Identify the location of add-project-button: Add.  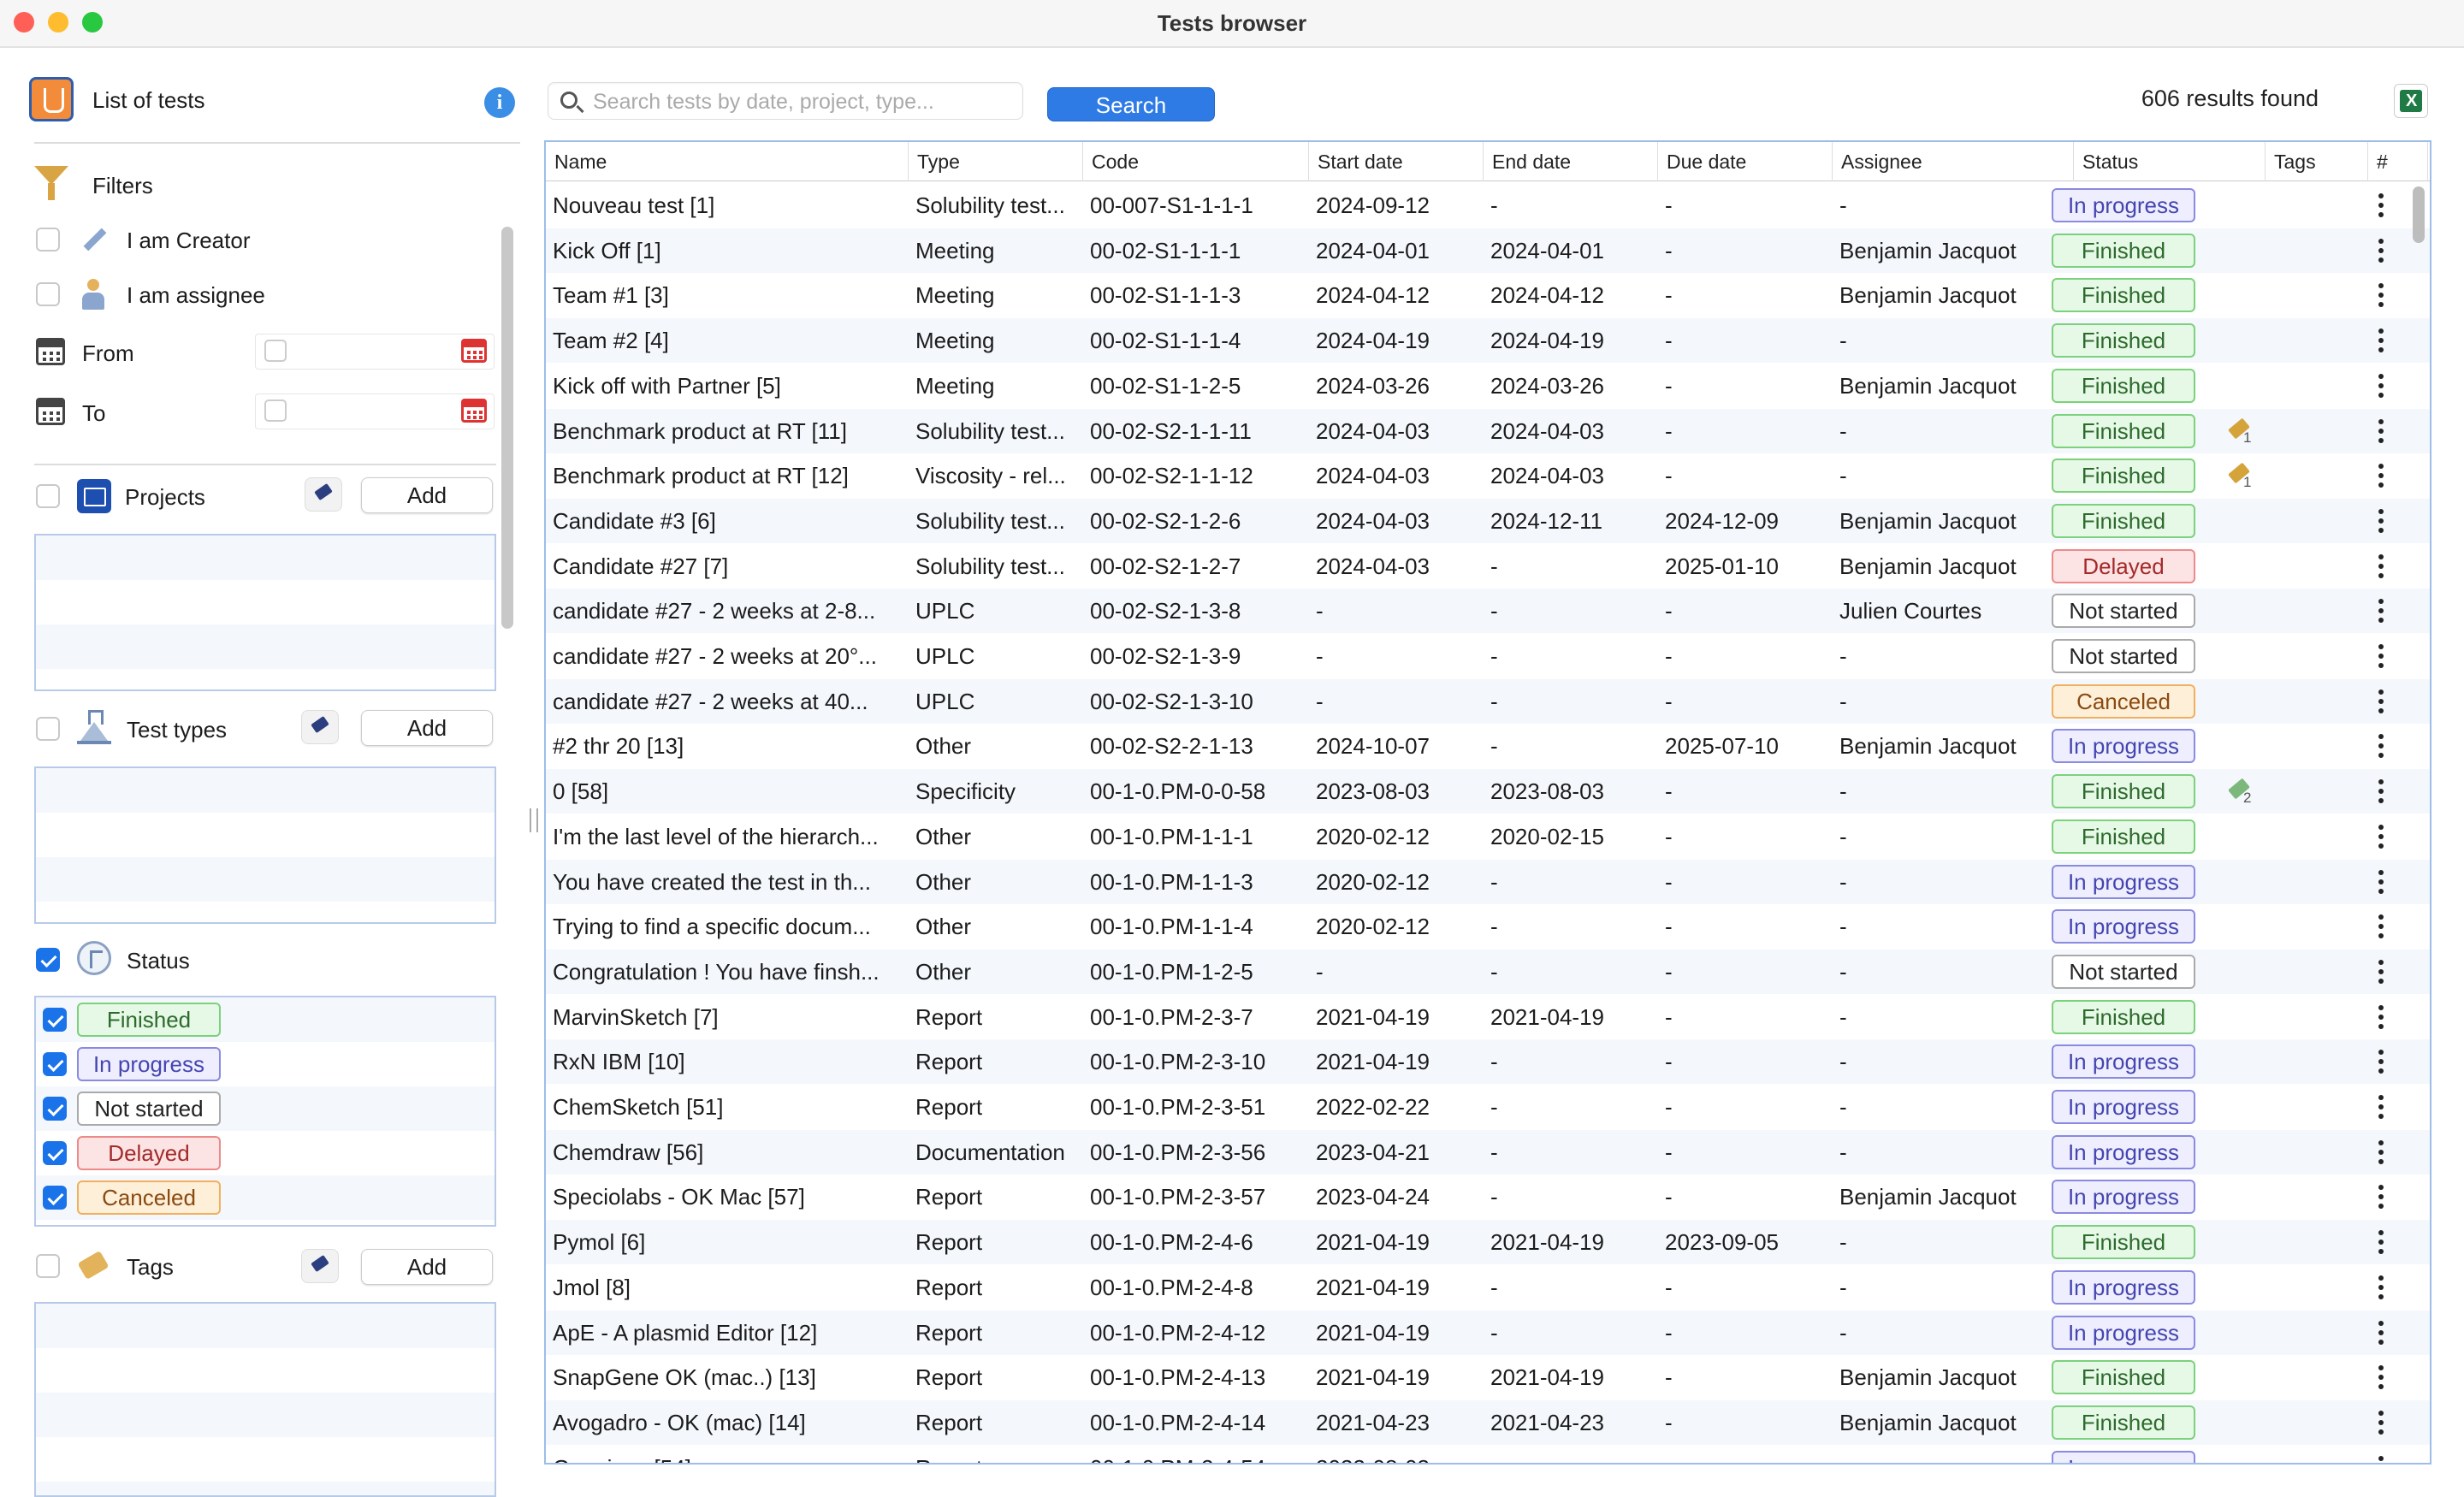
(427, 495).